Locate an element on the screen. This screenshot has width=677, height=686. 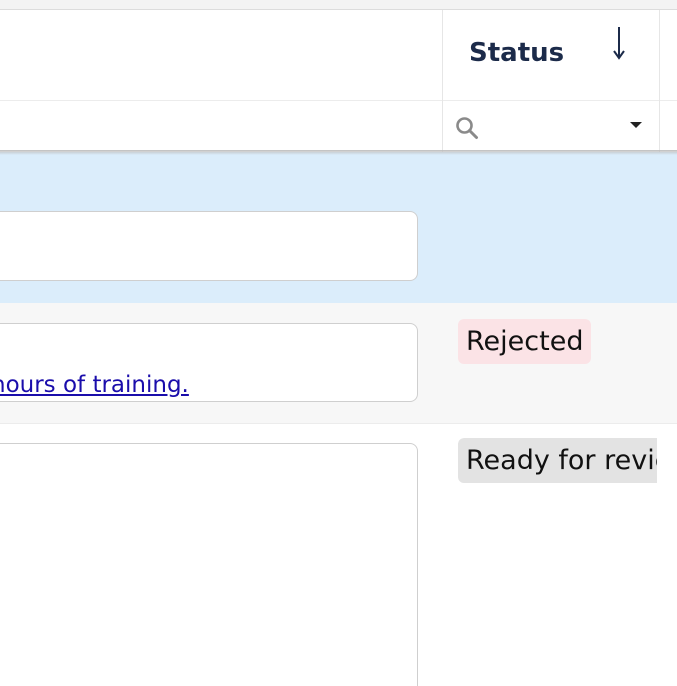
text-cell-box is located at coordinates (209, 246).